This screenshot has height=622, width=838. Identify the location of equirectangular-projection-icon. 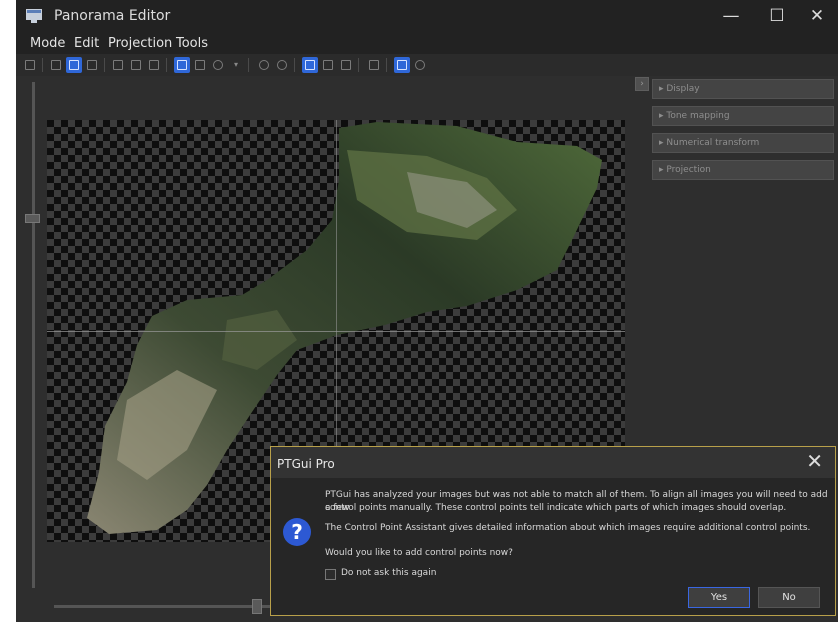
(218, 65).